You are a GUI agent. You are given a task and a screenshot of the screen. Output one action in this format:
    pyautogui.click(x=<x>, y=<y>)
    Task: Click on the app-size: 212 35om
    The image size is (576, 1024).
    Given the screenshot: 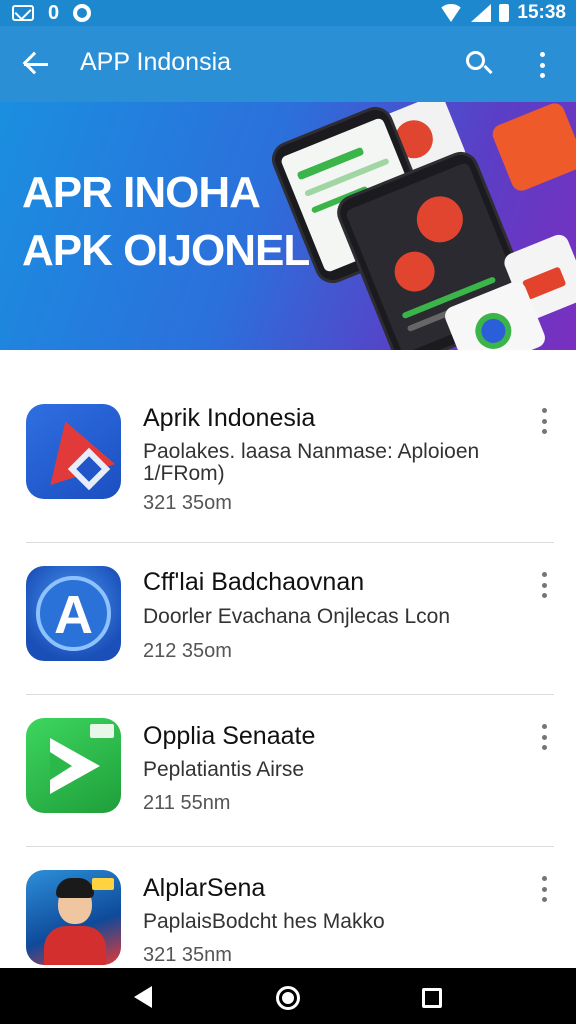 What is the action you would take?
    pyautogui.click(x=187, y=651)
    